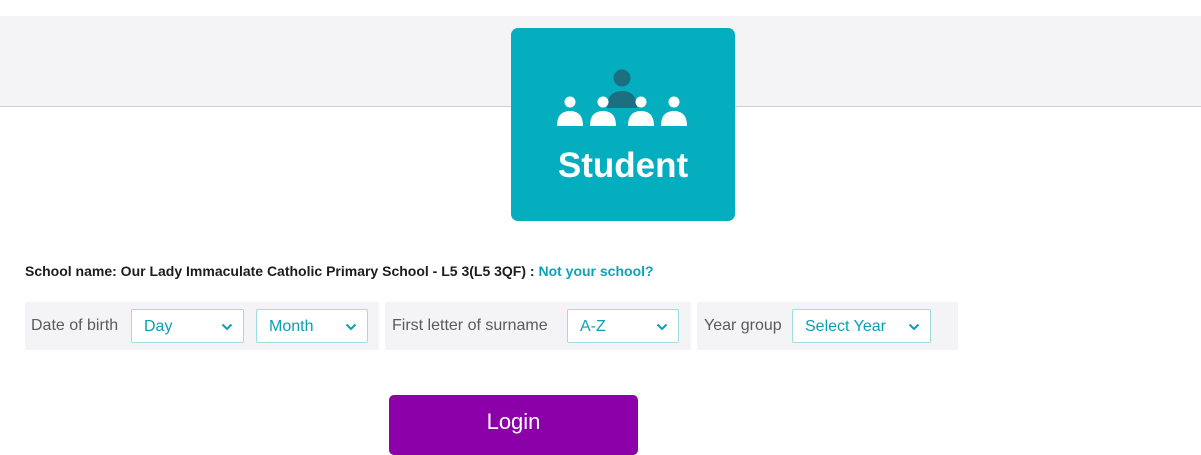 Image resolution: width=1201 pixels, height=455 pixels. What do you see at coordinates (593, 326) in the screenshot?
I see `surname-letter-value: A-Z` at bounding box center [593, 326].